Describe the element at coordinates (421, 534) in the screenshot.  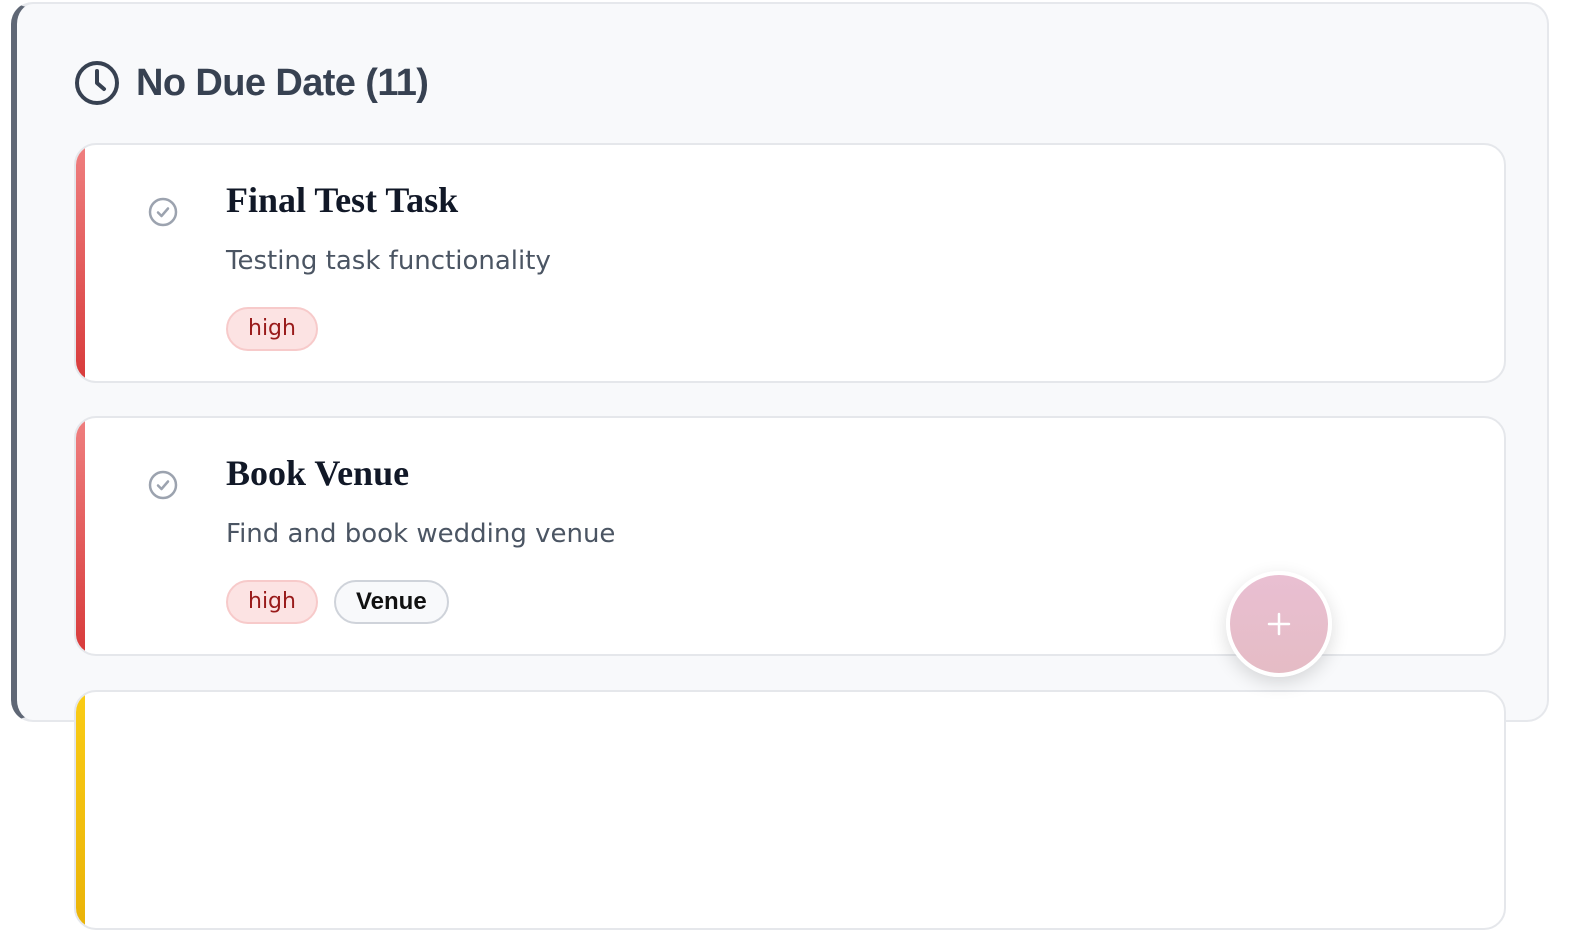
I see `task-description: Find and book wedding venue` at that location.